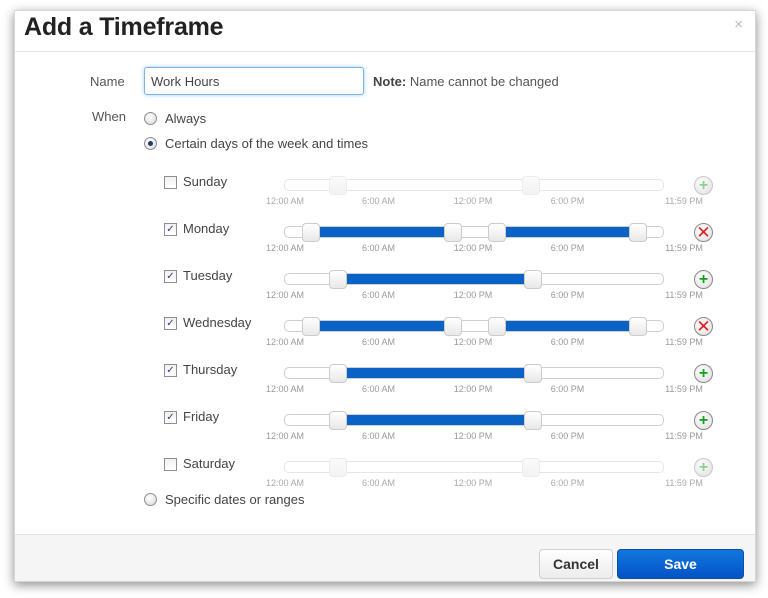 Image resolution: width=768 pixels, height=598 pixels. What do you see at coordinates (576, 564) in the screenshot?
I see `cancel-button: Cancel` at bounding box center [576, 564].